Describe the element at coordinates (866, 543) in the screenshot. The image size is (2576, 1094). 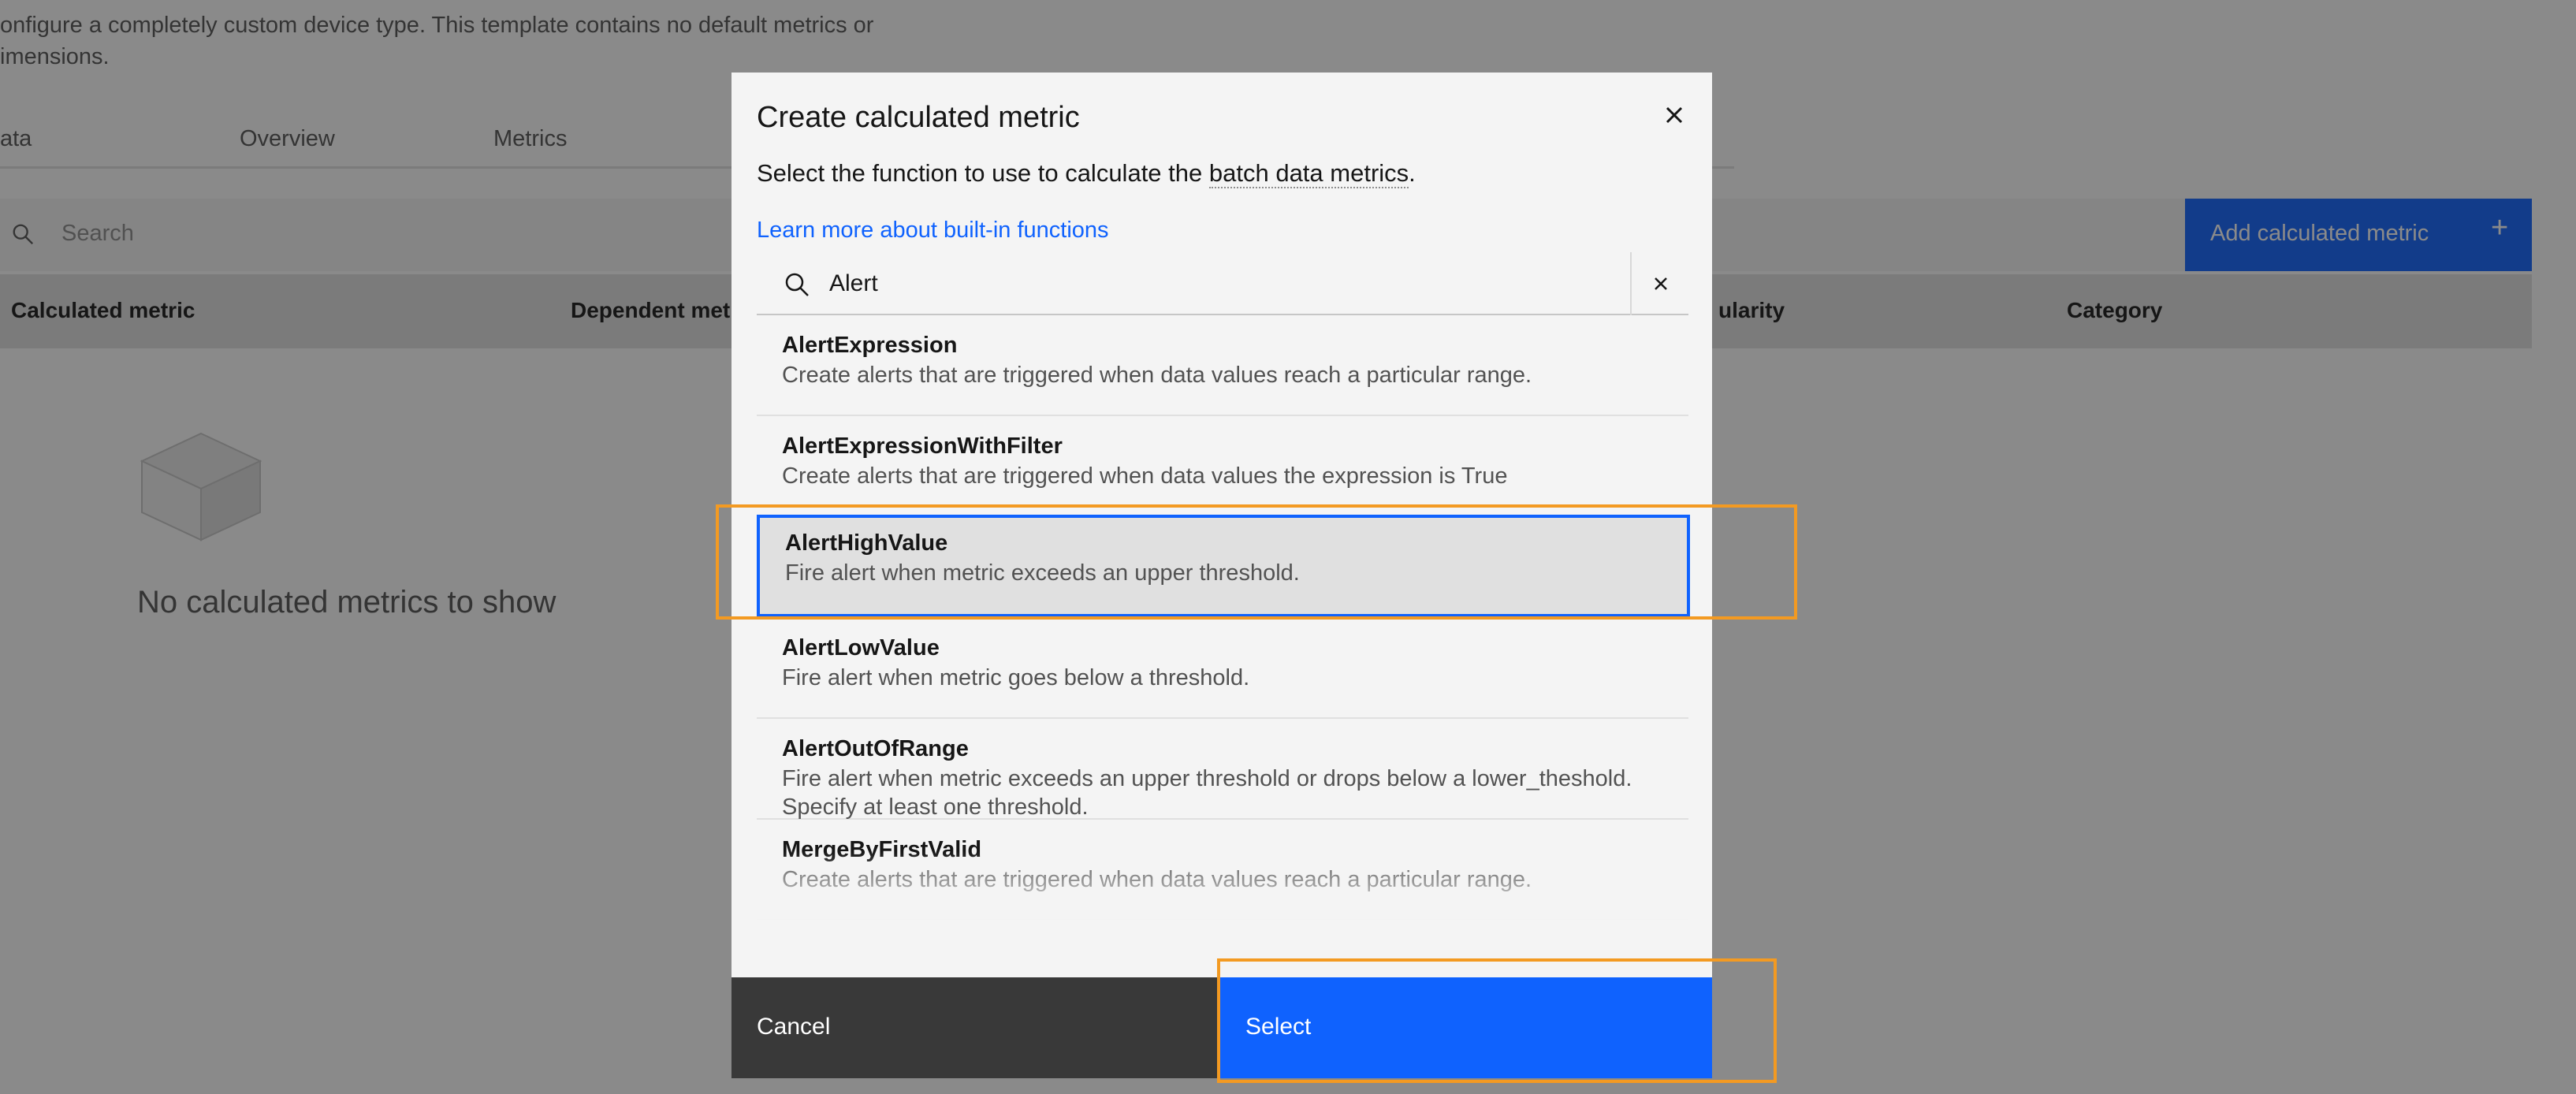
I see `function-name: AlertHighValue` at that location.